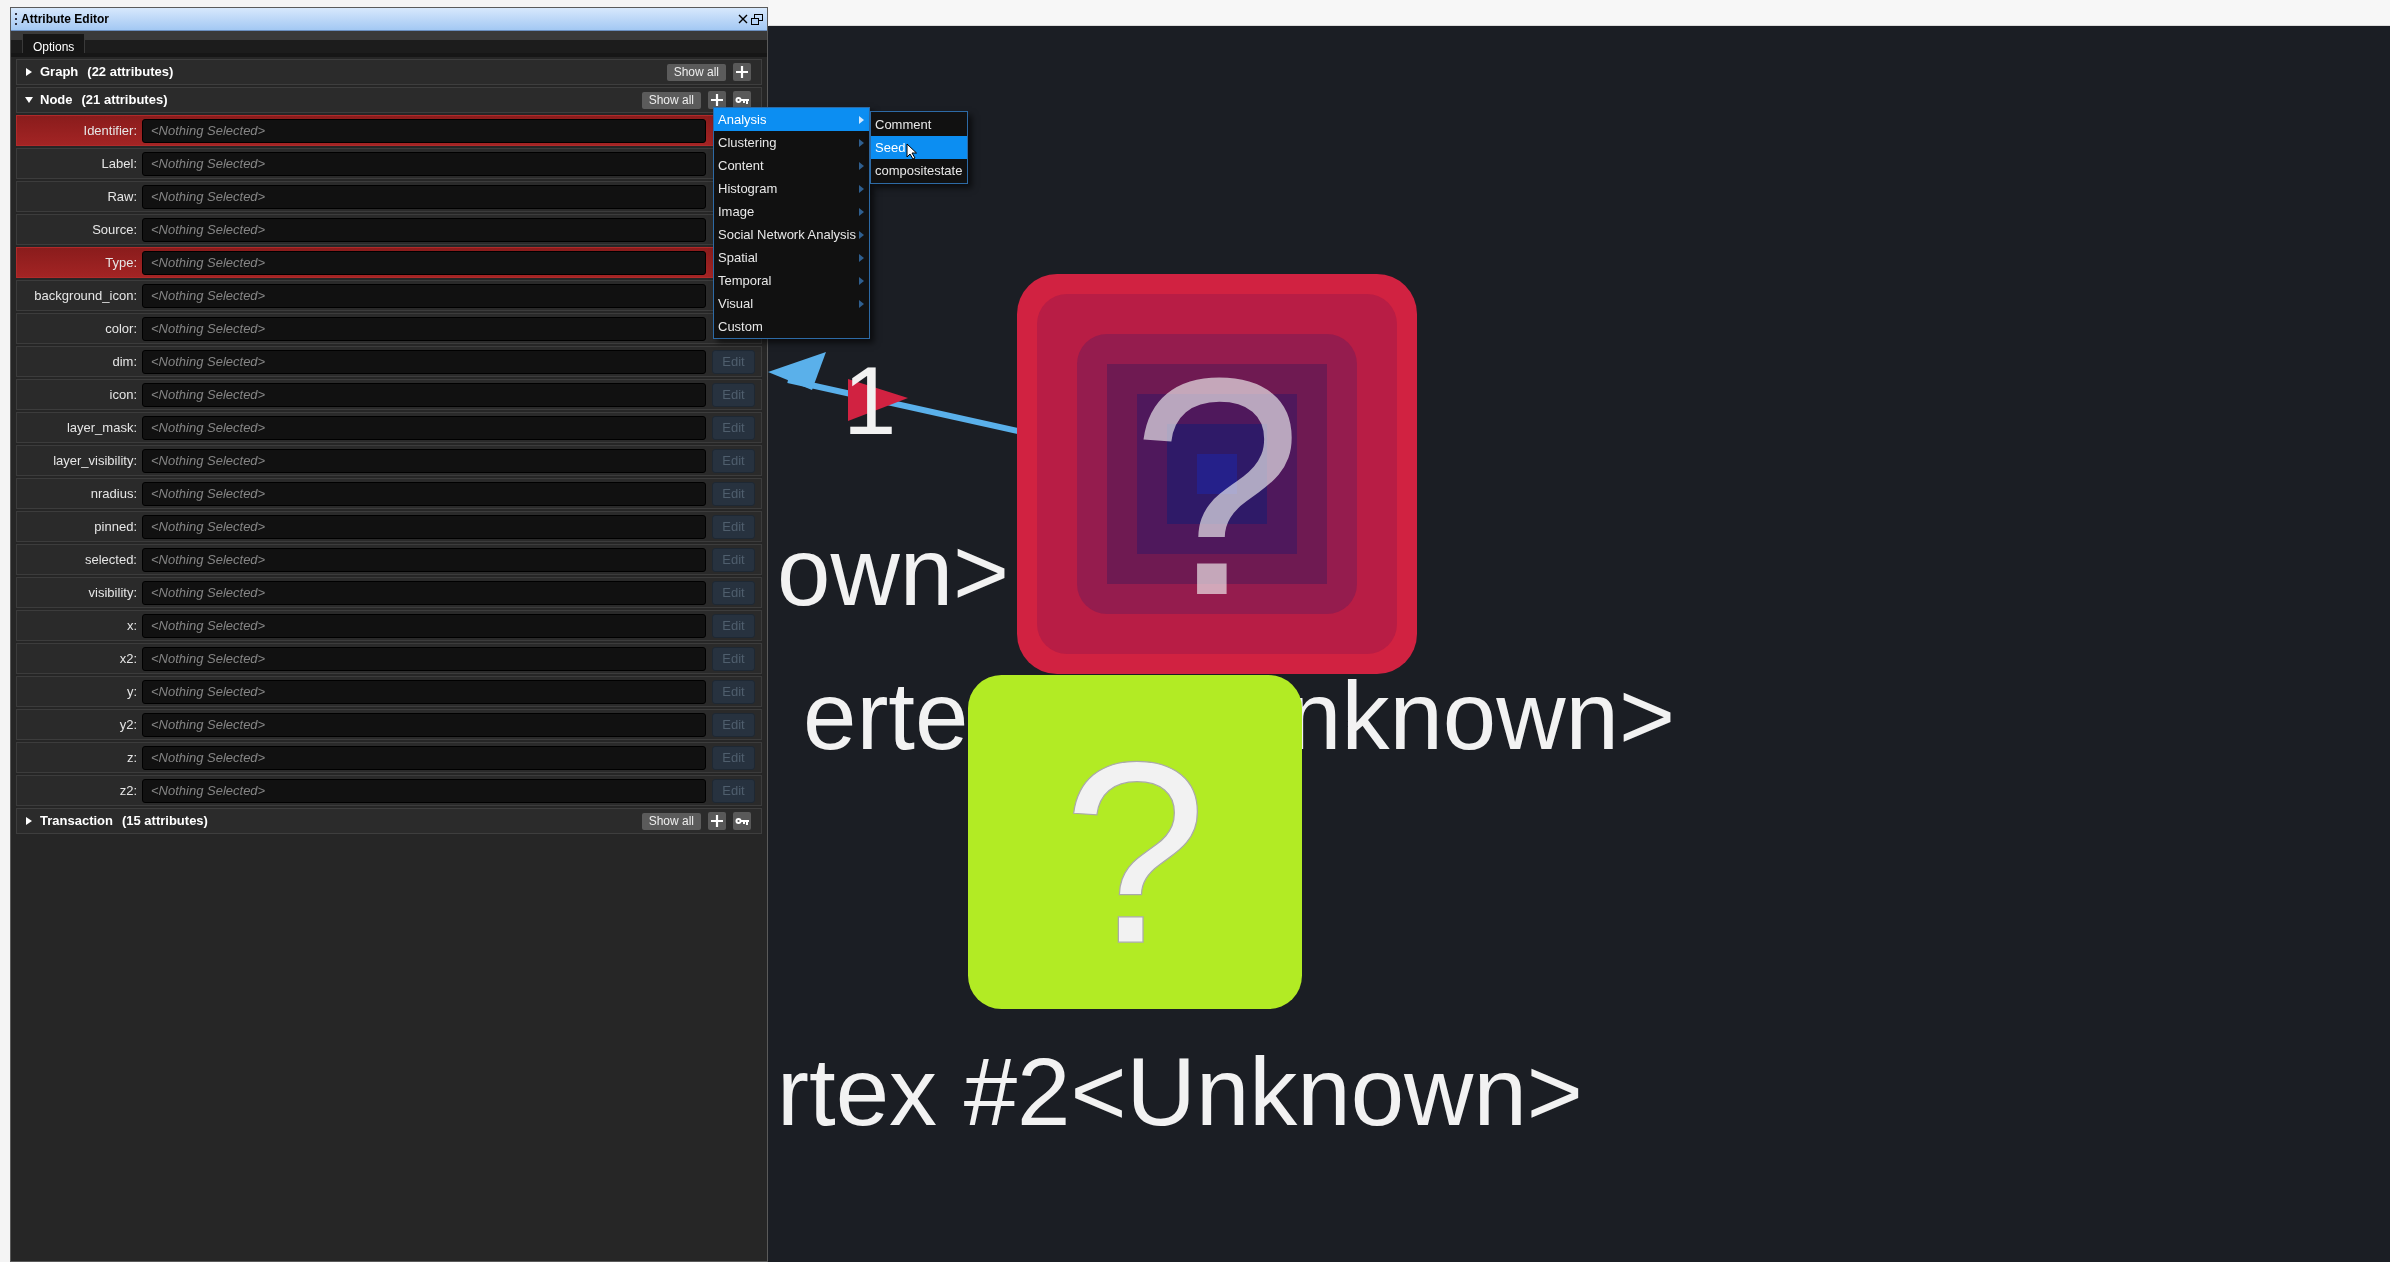 The height and width of the screenshot is (1262, 2390). Describe the element at coordinates (791, 119) in the screenshot. I see `menu-item: Analysis` at that location.